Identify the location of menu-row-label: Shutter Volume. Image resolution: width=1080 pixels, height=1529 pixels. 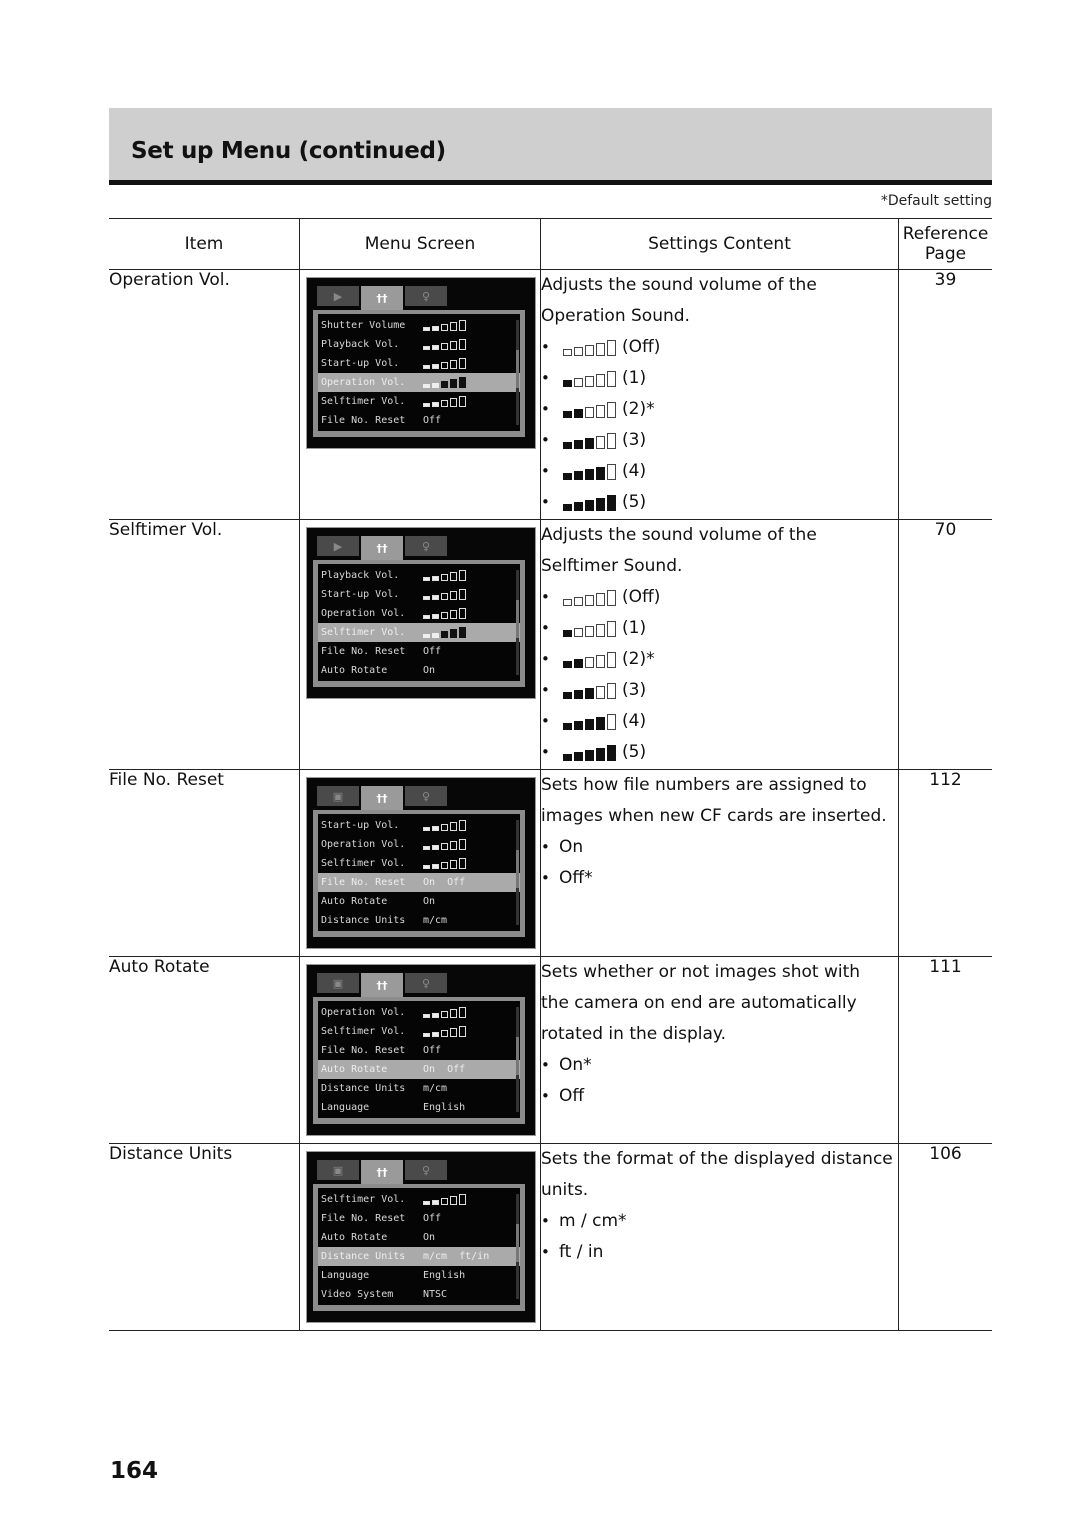
(363, 325).